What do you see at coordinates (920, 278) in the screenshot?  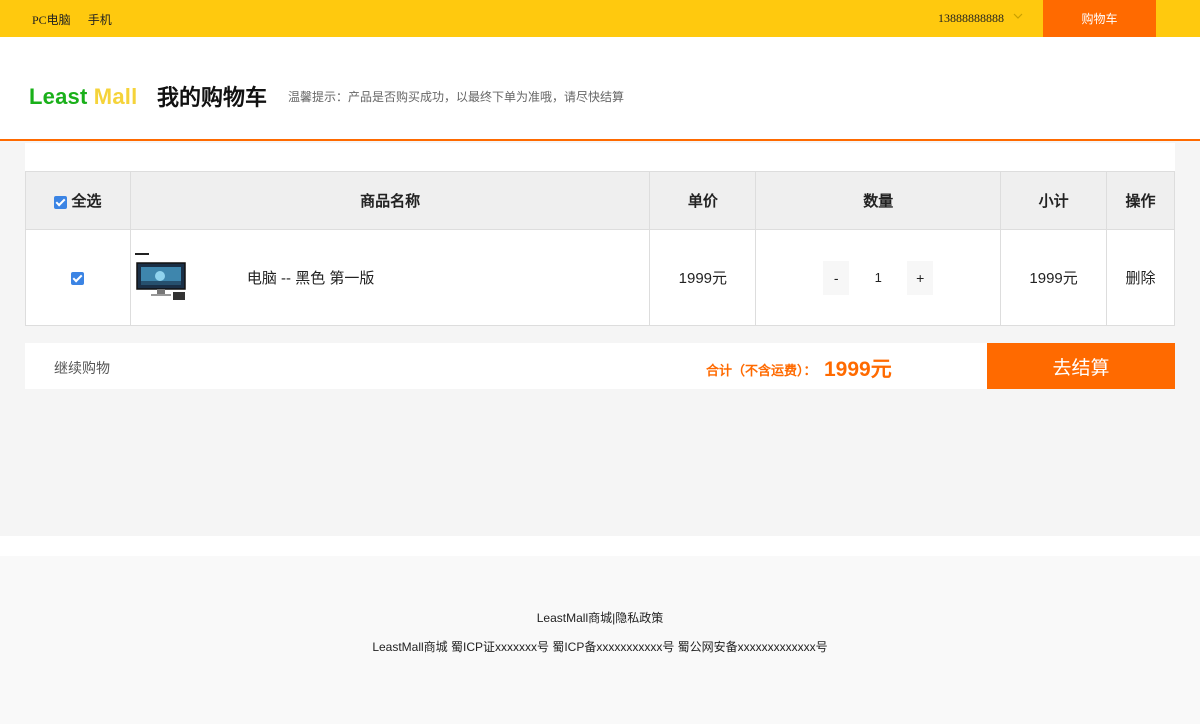 I see `increase-button: +` at bounding box center [920, 278].